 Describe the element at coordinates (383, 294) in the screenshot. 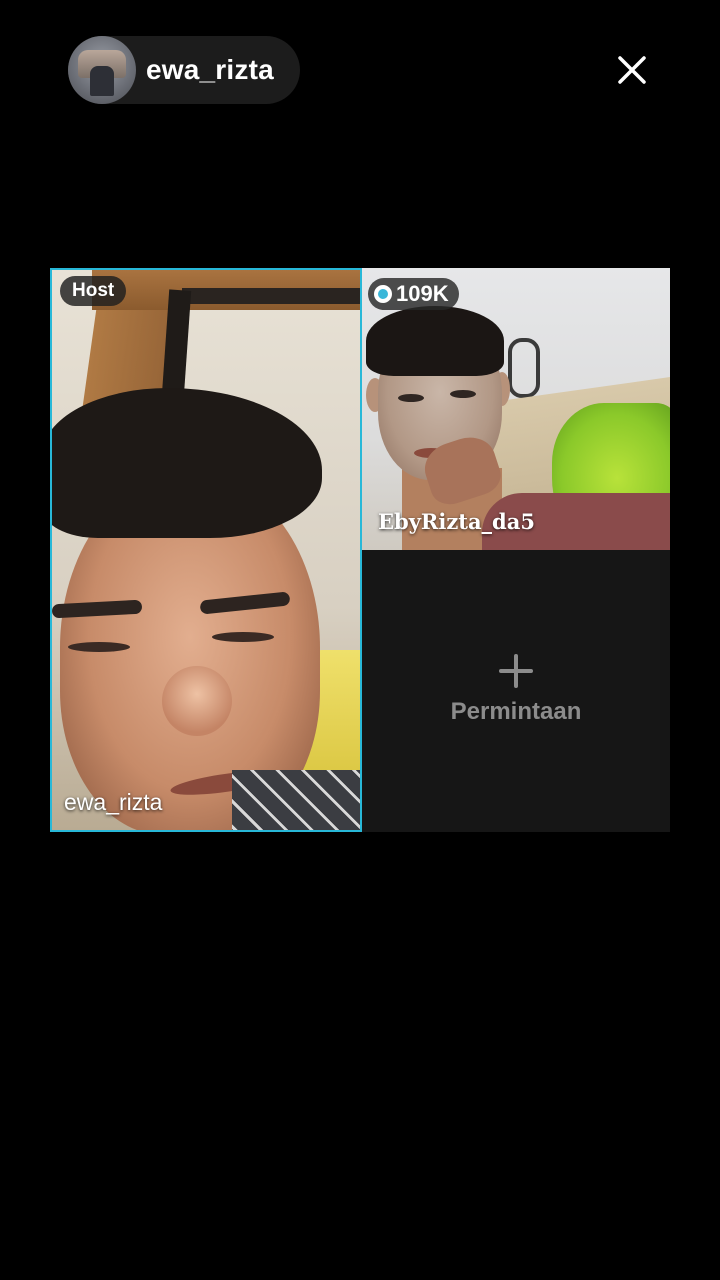

I see `live-dot-icon` at that location.